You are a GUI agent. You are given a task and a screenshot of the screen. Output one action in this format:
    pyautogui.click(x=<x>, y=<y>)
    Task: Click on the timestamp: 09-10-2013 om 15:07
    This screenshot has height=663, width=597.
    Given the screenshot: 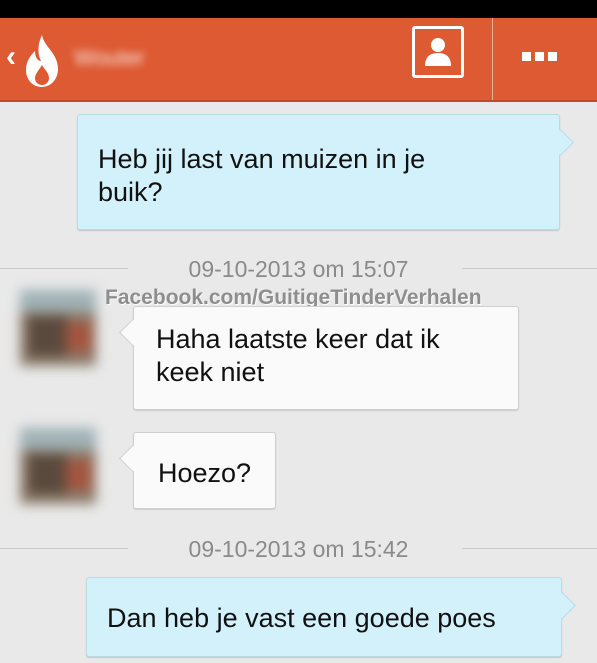 What is the action you would take?
    pyautogui.click(x=298, y=269)
    